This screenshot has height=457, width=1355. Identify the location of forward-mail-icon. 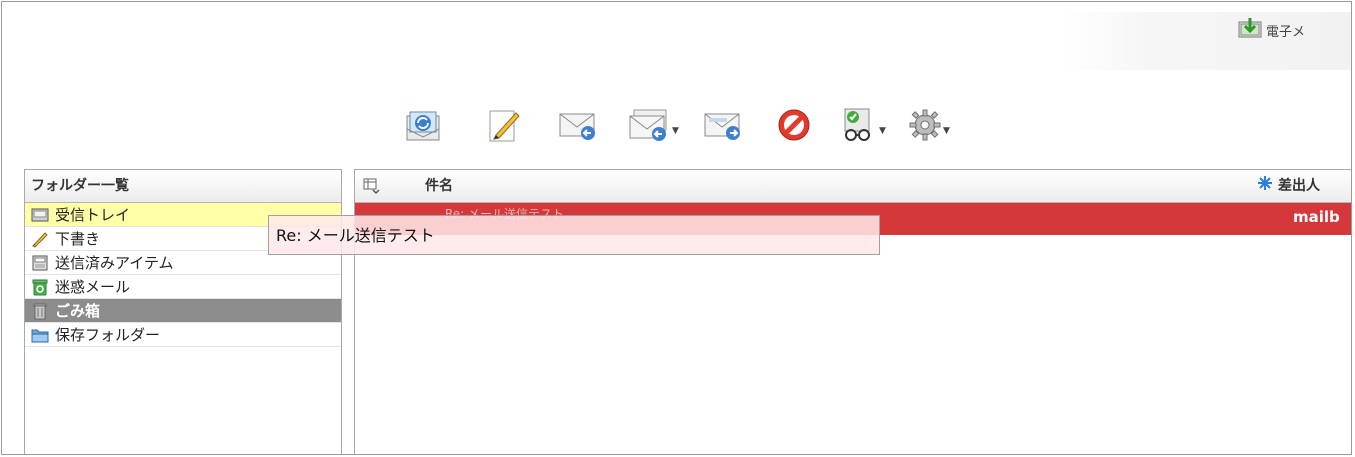
(724, 127).